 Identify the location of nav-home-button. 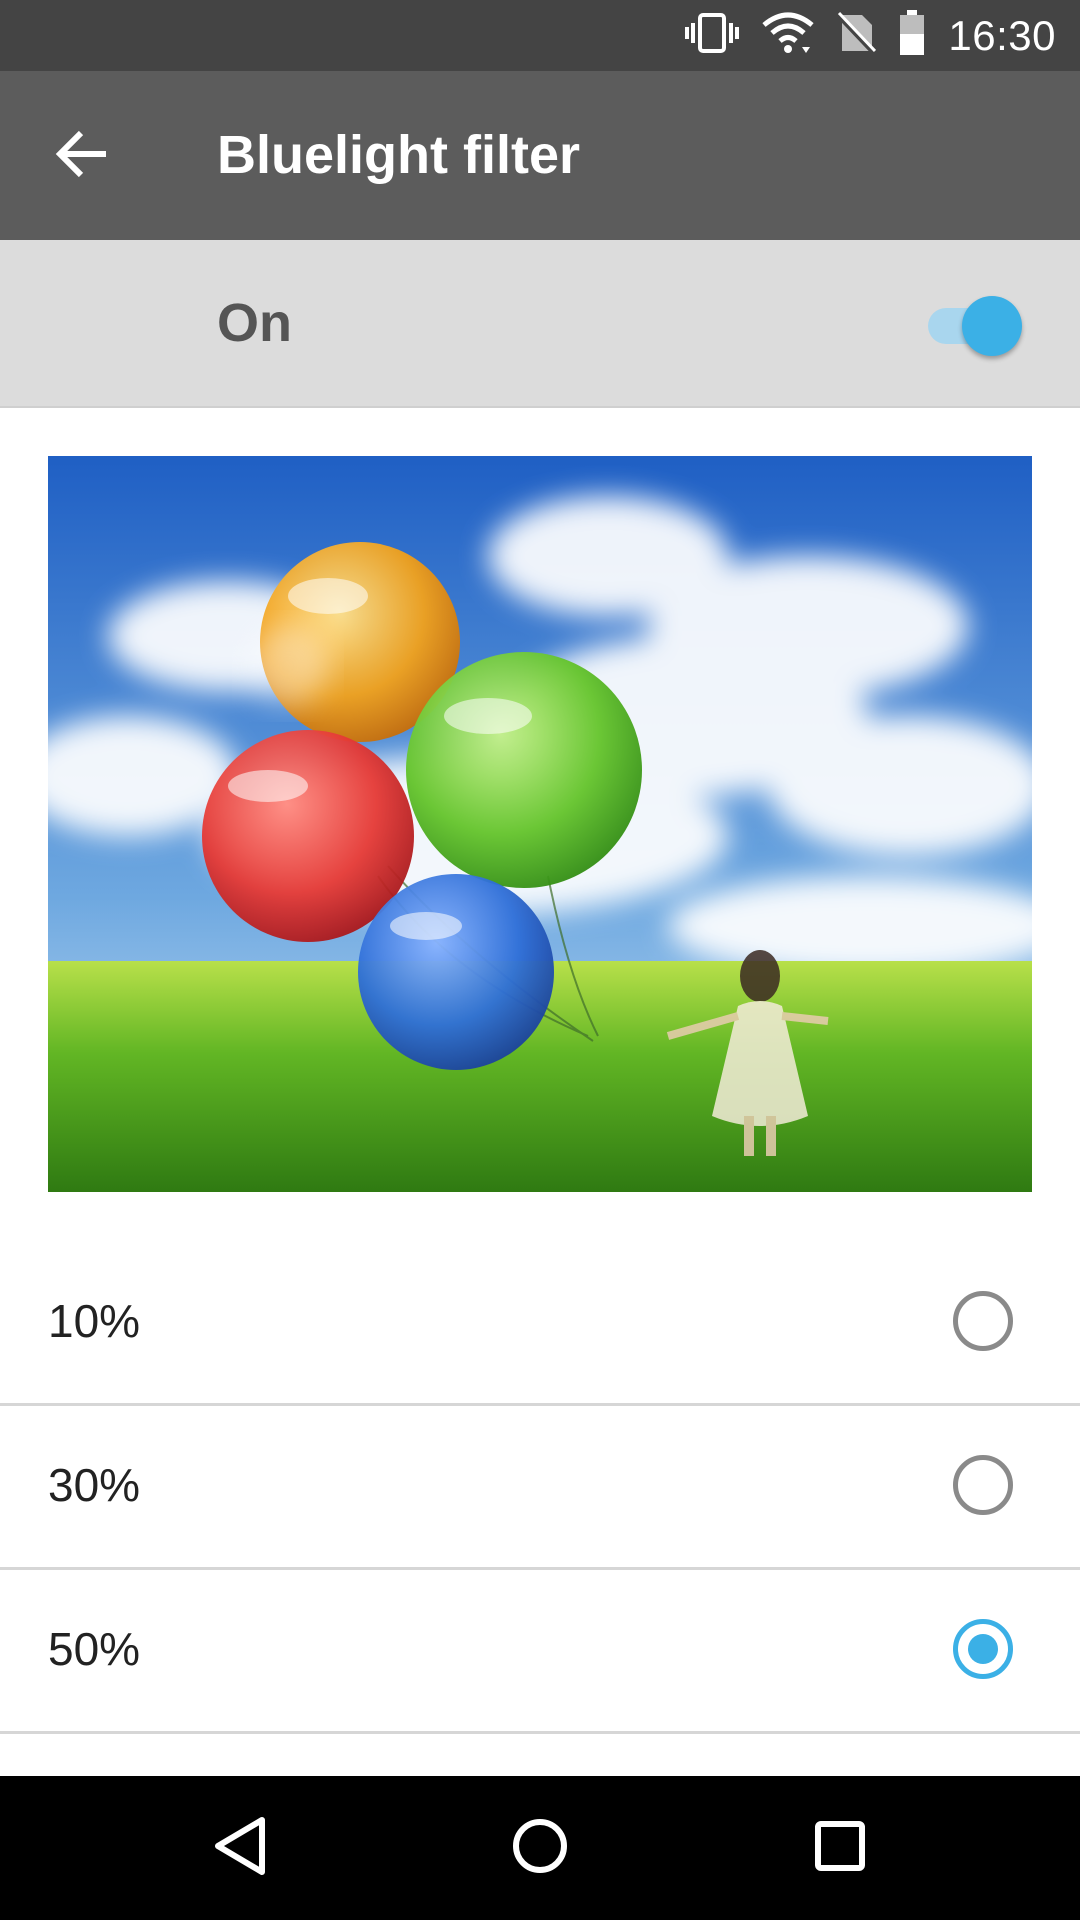
(540, 1848).